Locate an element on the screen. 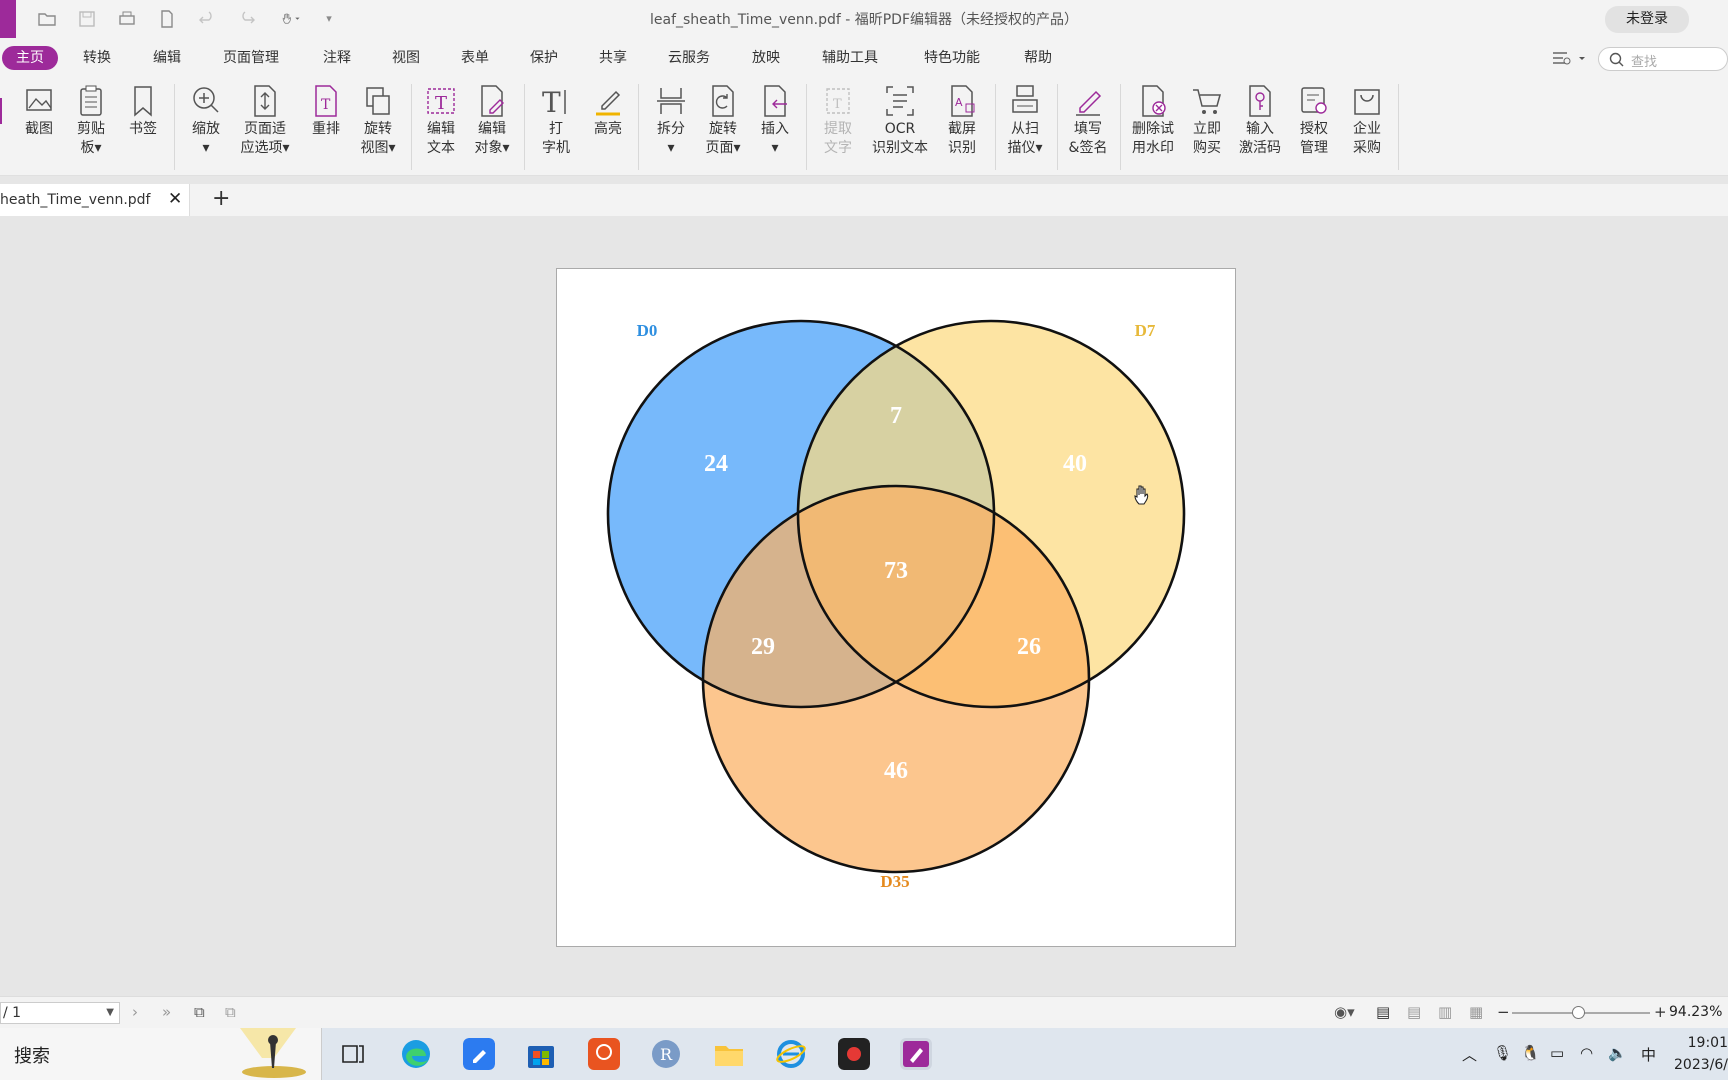  task-view-icon is located at coordinates (353, 1054).